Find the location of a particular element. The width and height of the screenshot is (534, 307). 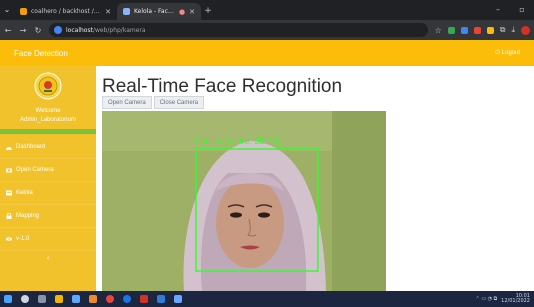

sidebar-item-label: v-1.0 is located at coordinates (23, 239).